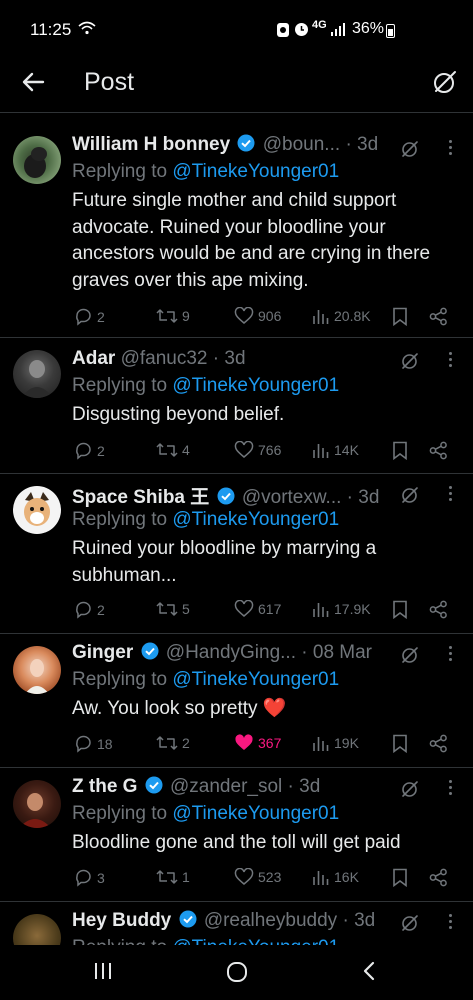 The width and height of the screenshot is (473, 1000). I want to click on display-name: Z the G, so click(104, 786).